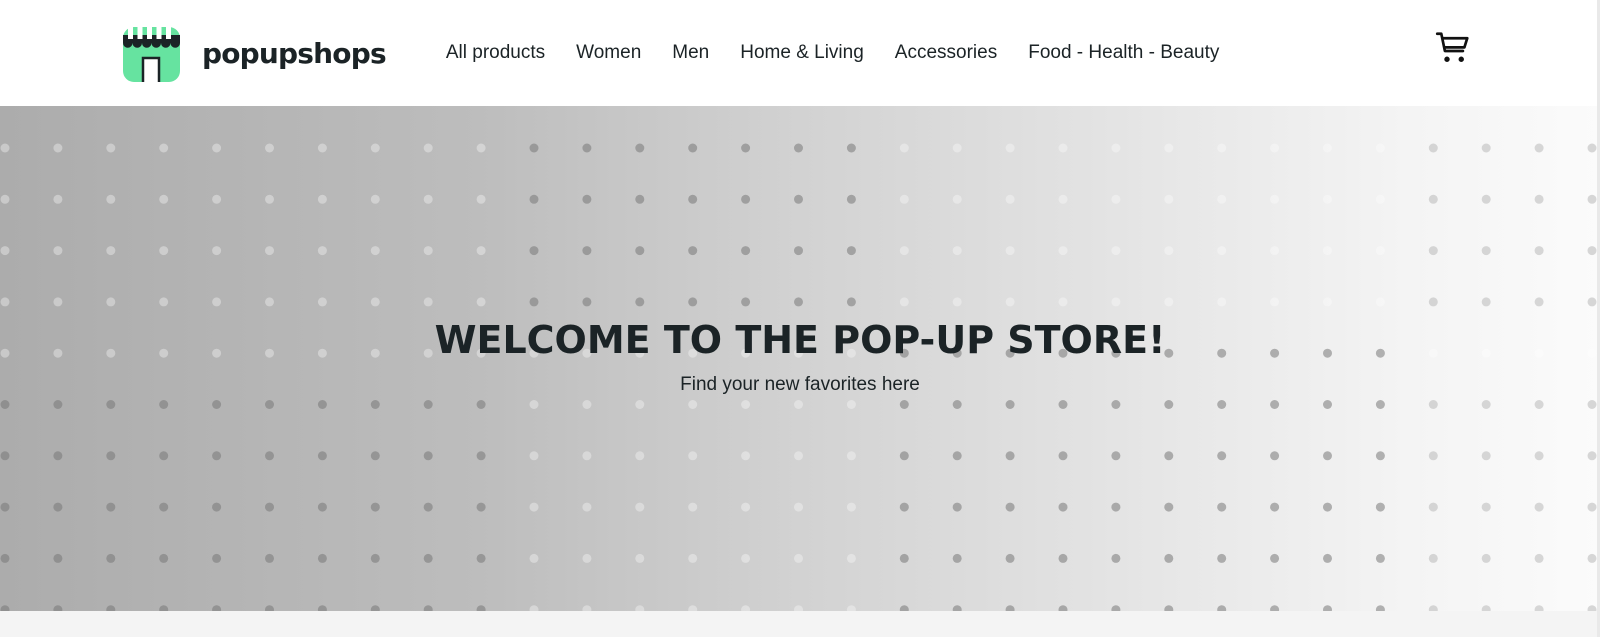 The height and width of the screenshot is (637, 1600). I want to click on nav-item-accessories: Accessories, so click(946, 53).